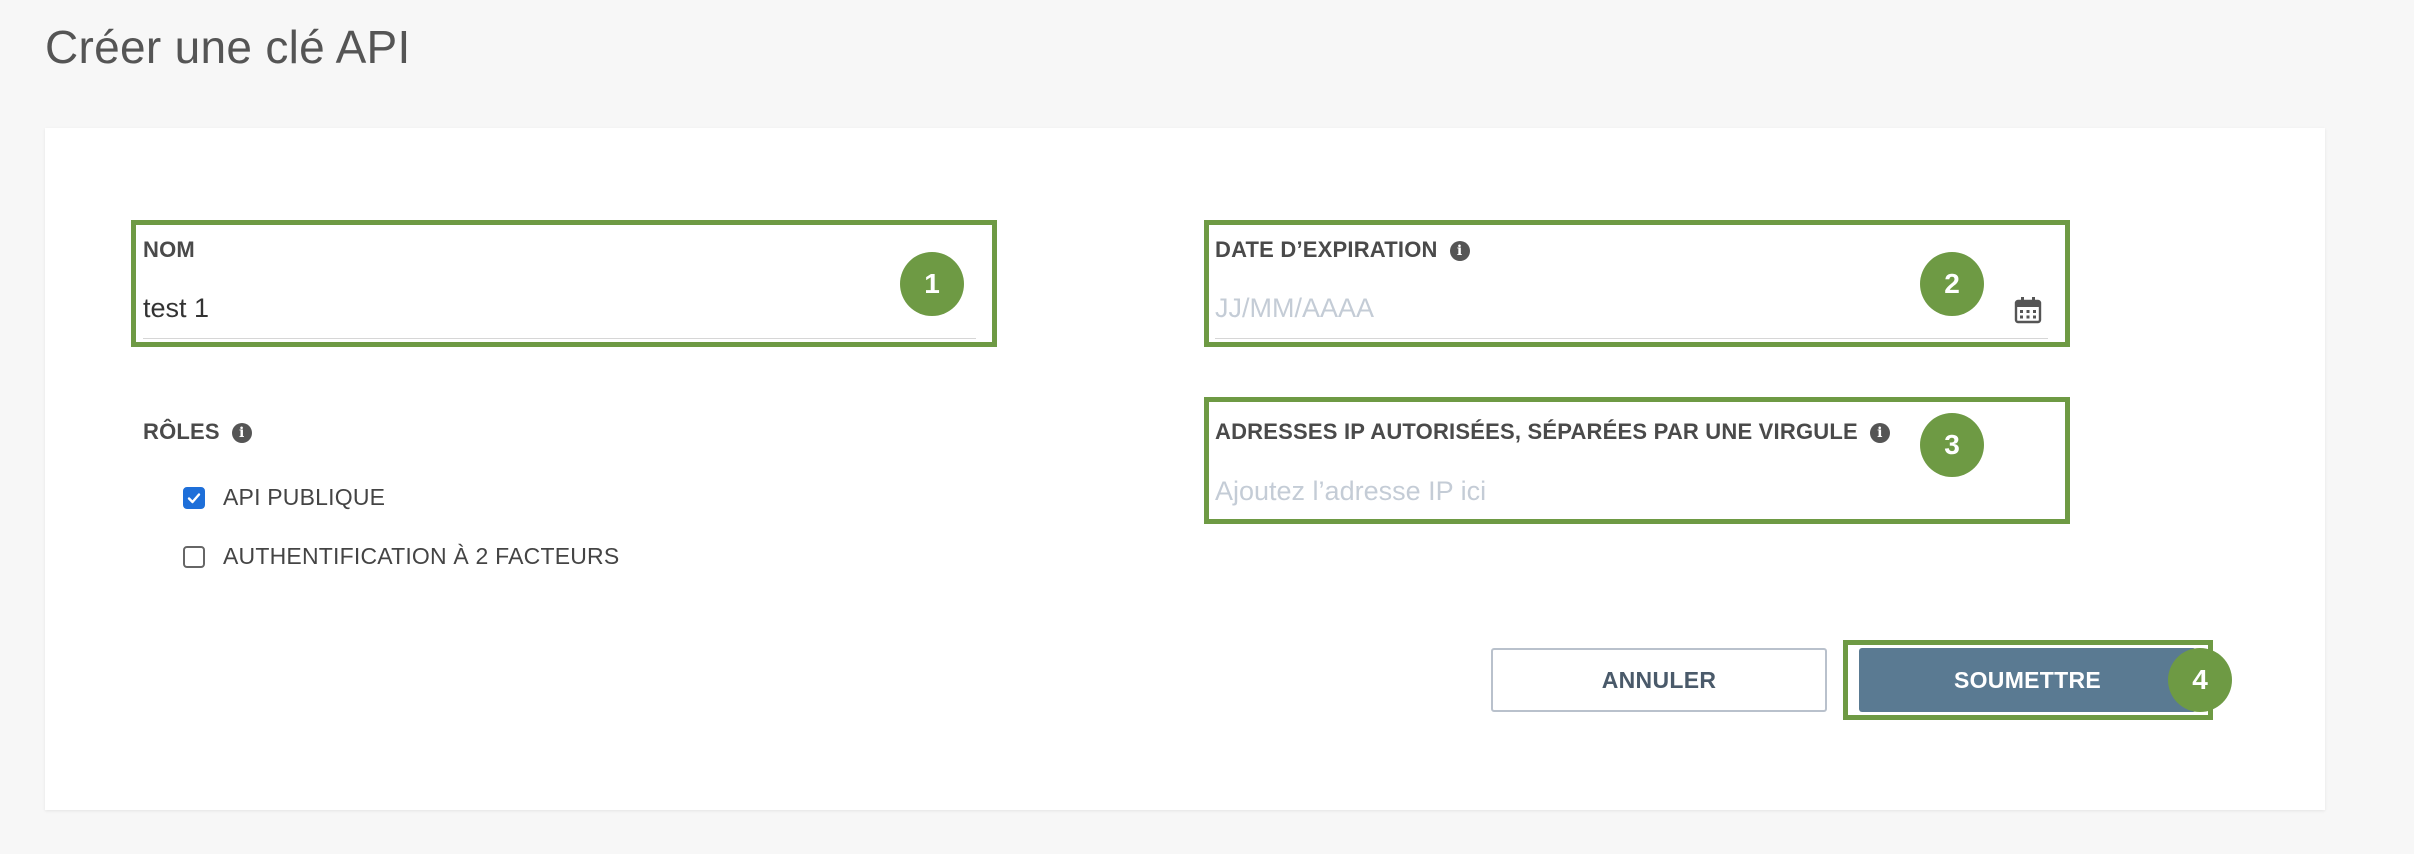 The width and height of the screenshot is (2414, 854). I want to click on ip-addresses-input, so click(1625, 491).